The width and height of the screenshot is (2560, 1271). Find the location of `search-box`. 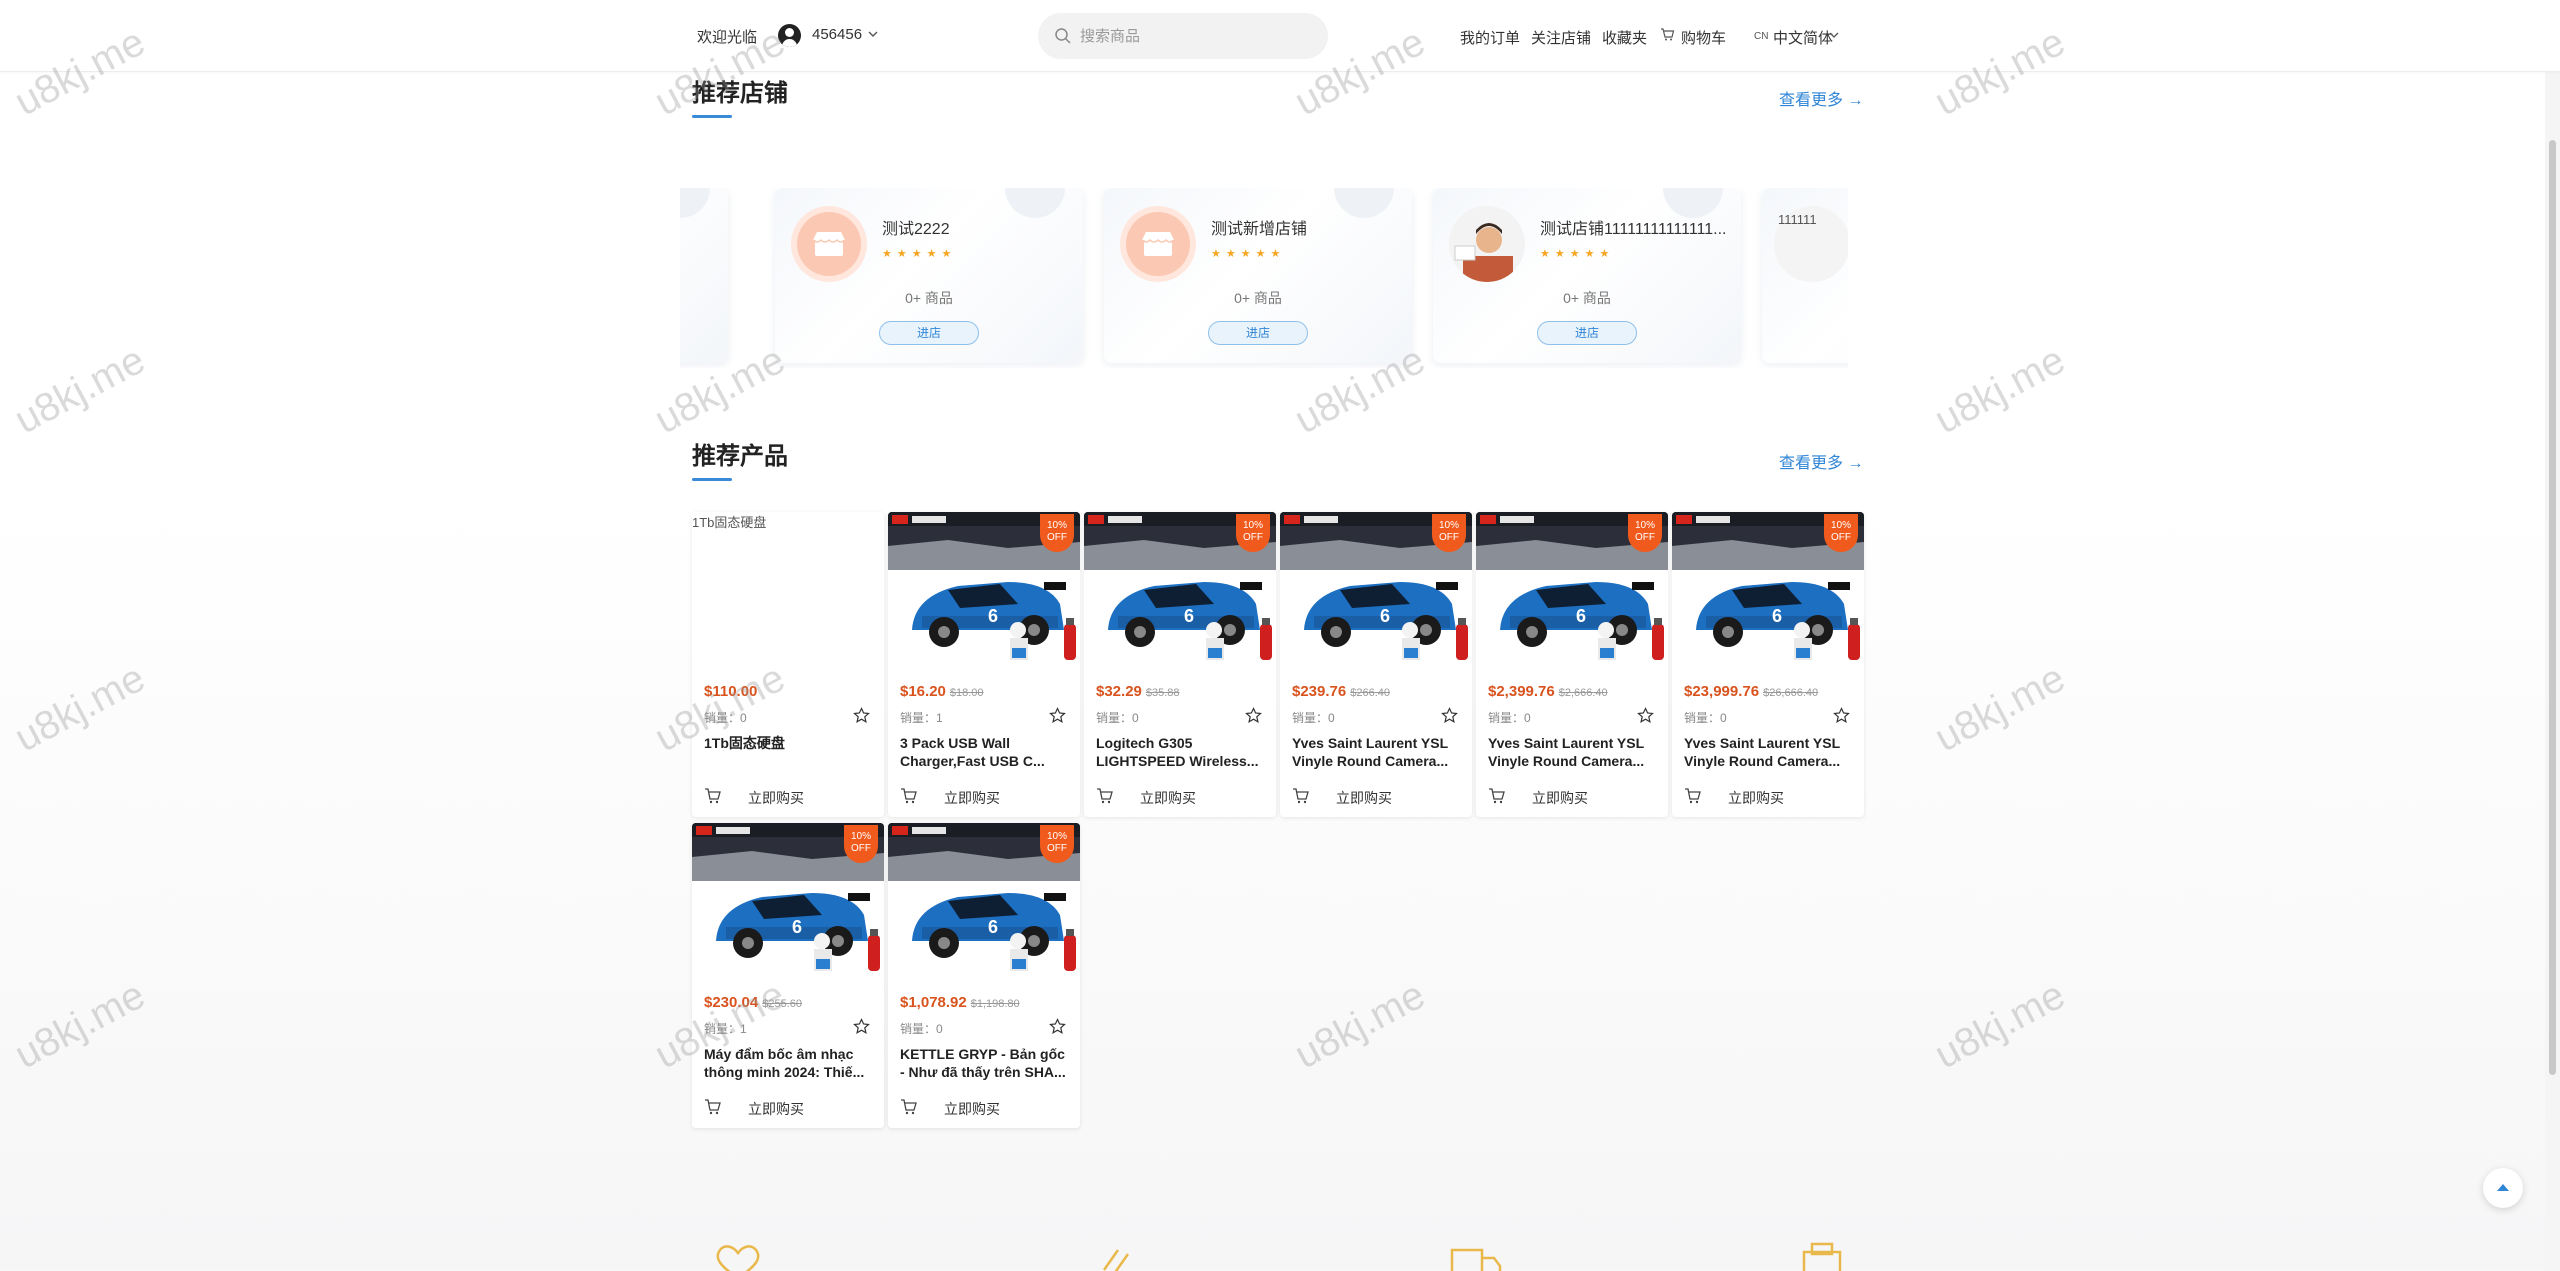

search-box is located at coordinates (1183, 36).